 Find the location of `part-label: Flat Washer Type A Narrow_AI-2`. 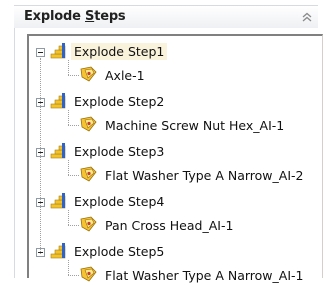

part-label: Flat Washer Type A Narrow_AI-2 is located at coordinates (204, 175).